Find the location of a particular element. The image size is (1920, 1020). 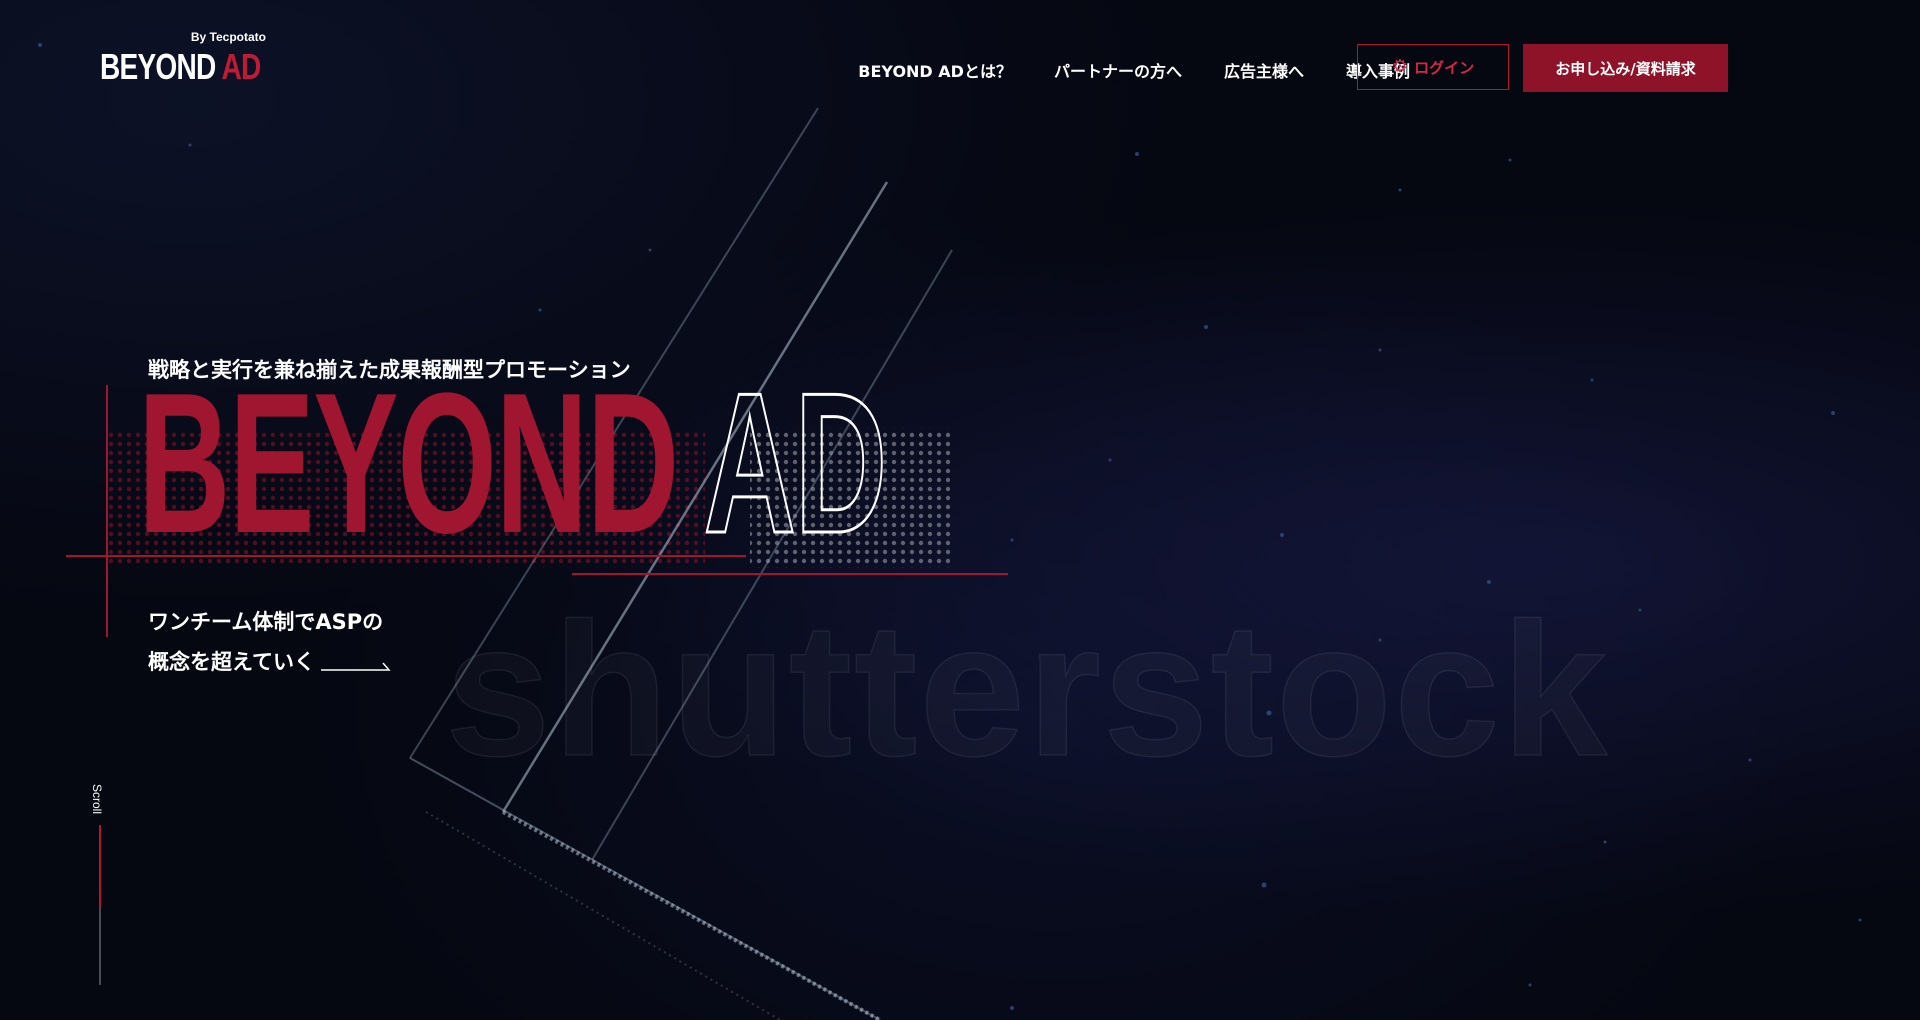

hero-description: ワンチーム体制でASPの 概念を超えていく is located at coordinates (269, 642).